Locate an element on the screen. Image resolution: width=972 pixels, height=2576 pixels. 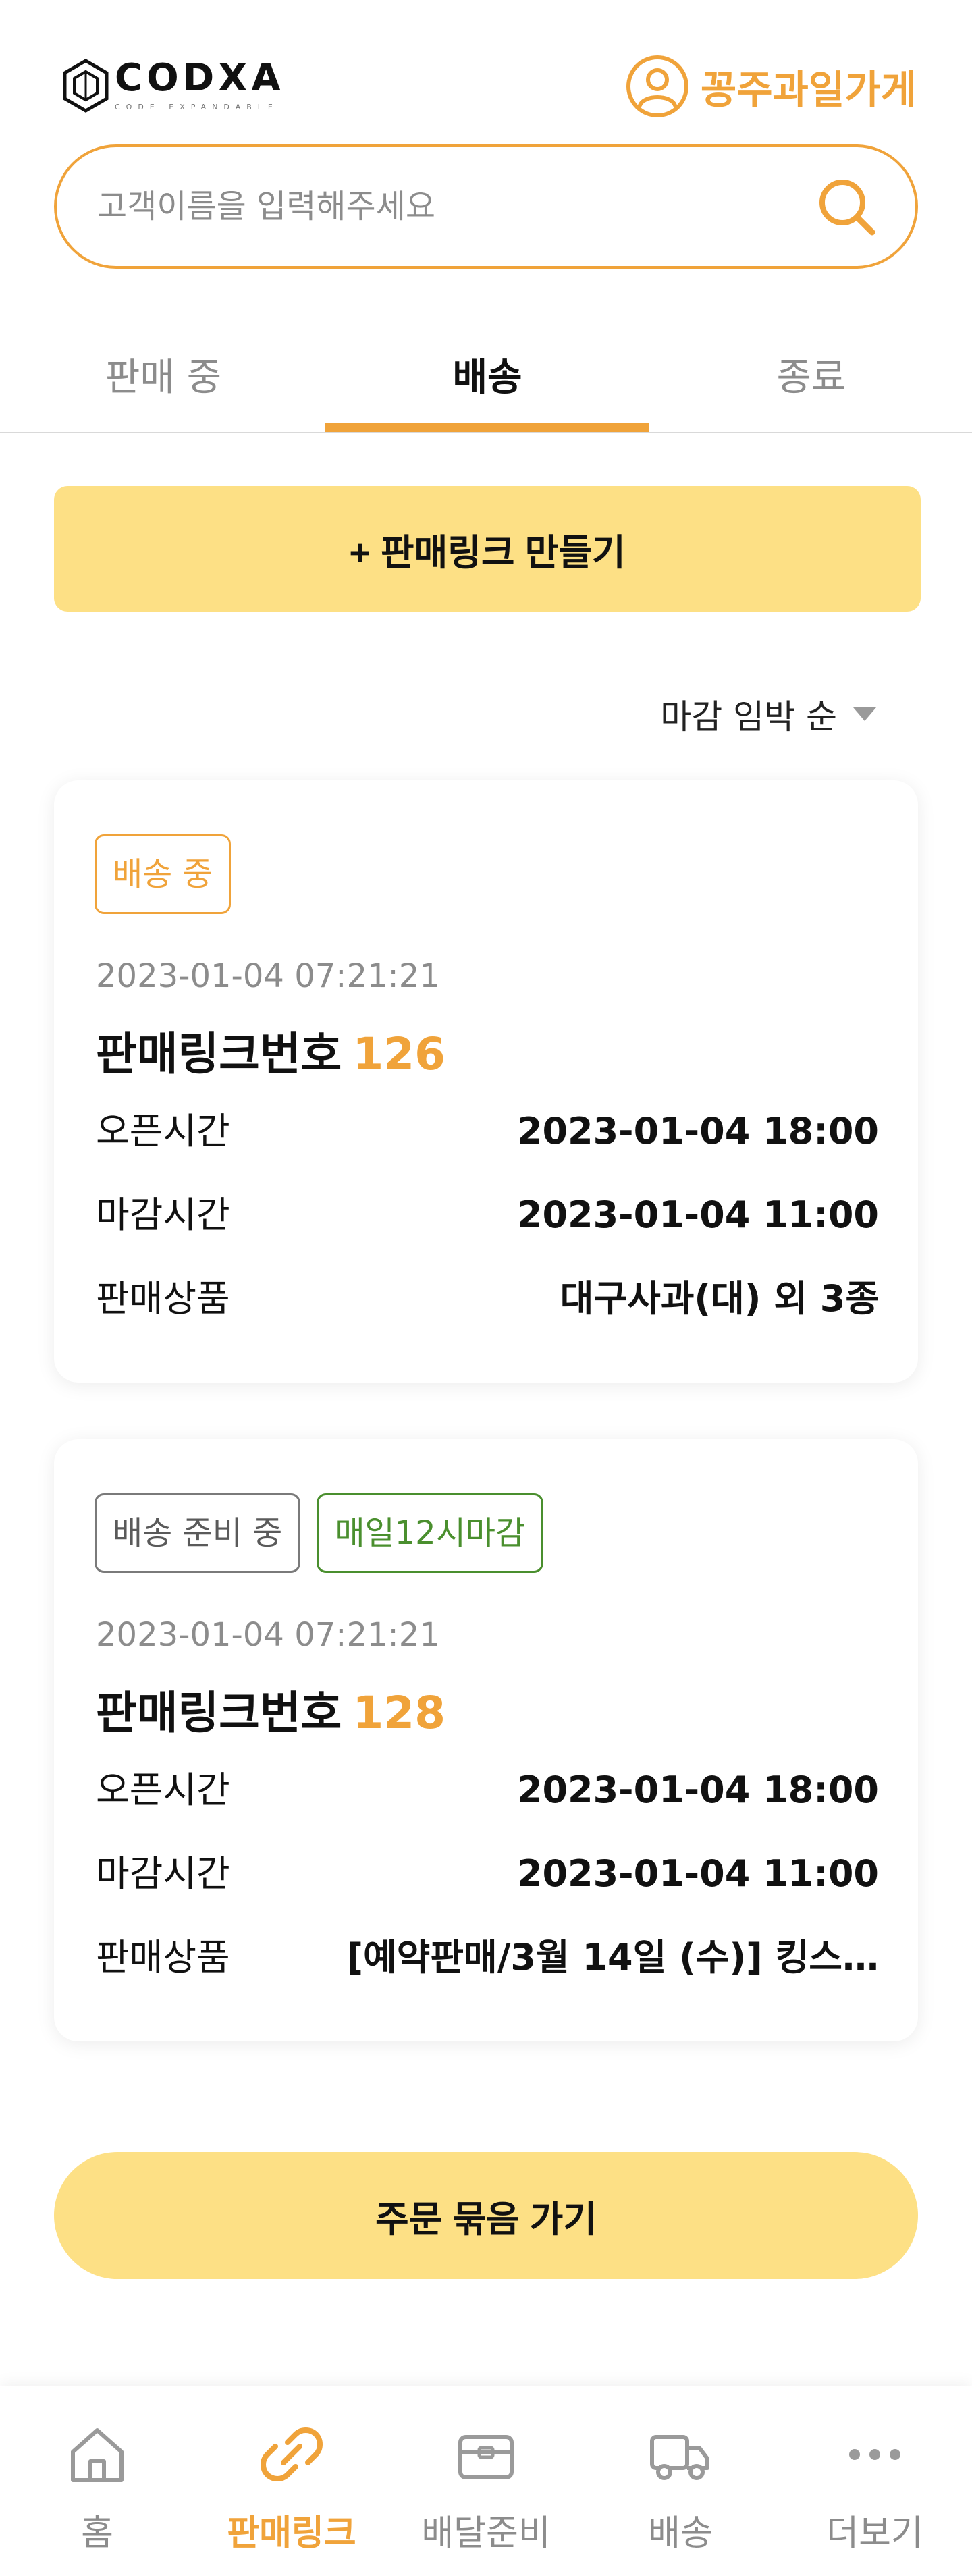
store-profile: 꽁주과일가게 is located at coordinates (771, 86).